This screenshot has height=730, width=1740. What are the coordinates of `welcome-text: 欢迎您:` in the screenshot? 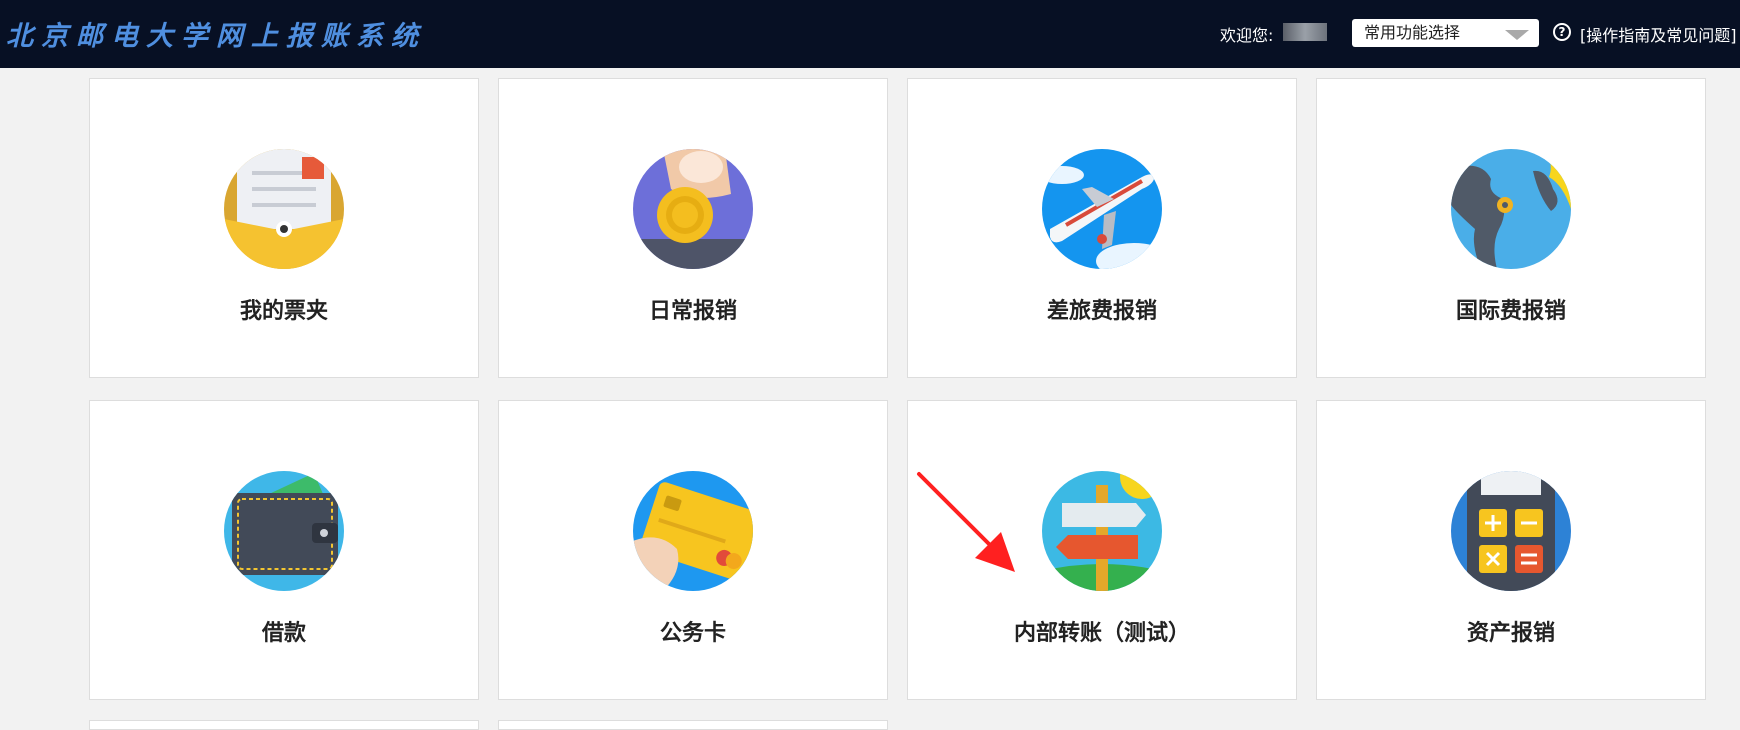 It's located at (1247, 35).